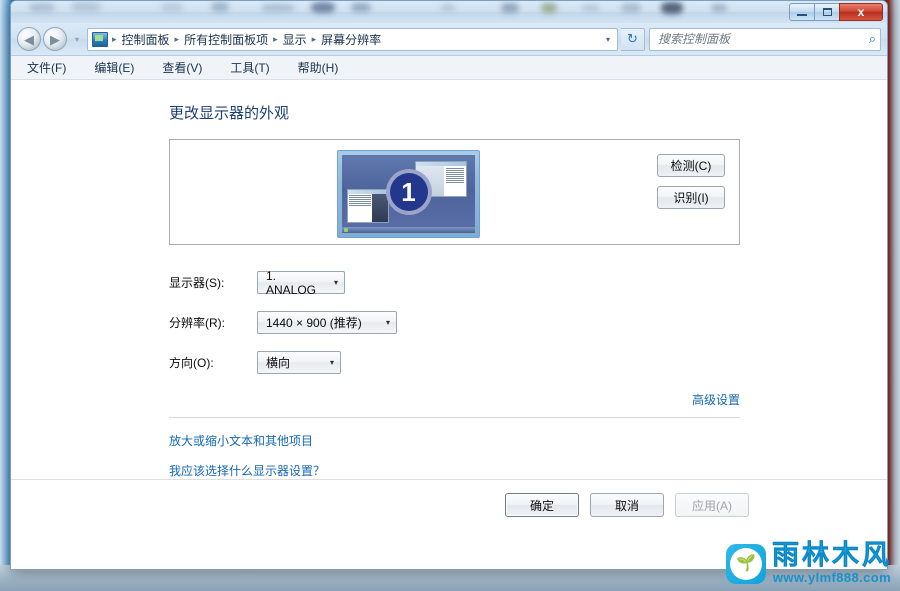 The height and width of the screenshot is (591, 900). I want to click on monitor-preview-panel: 1 检测(C) 识别(I), so click(454, 192).